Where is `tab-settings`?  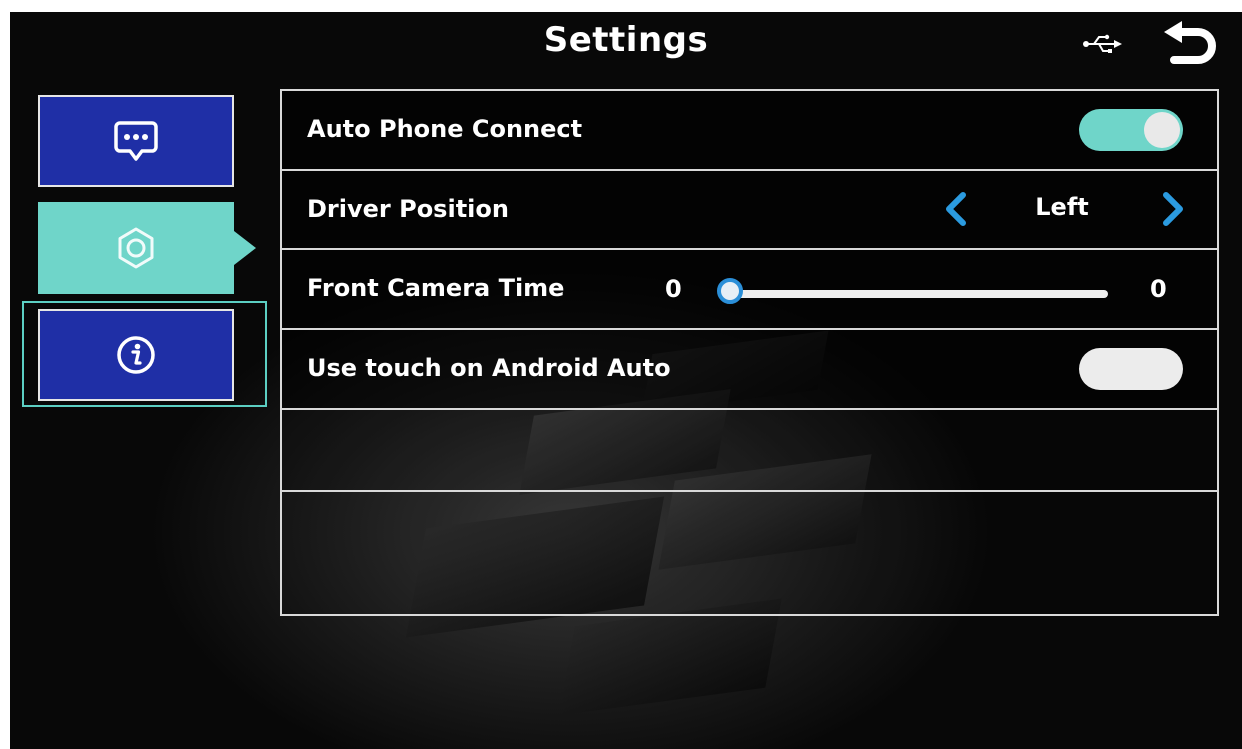 tab-settings is located at coordinates (147, 248).